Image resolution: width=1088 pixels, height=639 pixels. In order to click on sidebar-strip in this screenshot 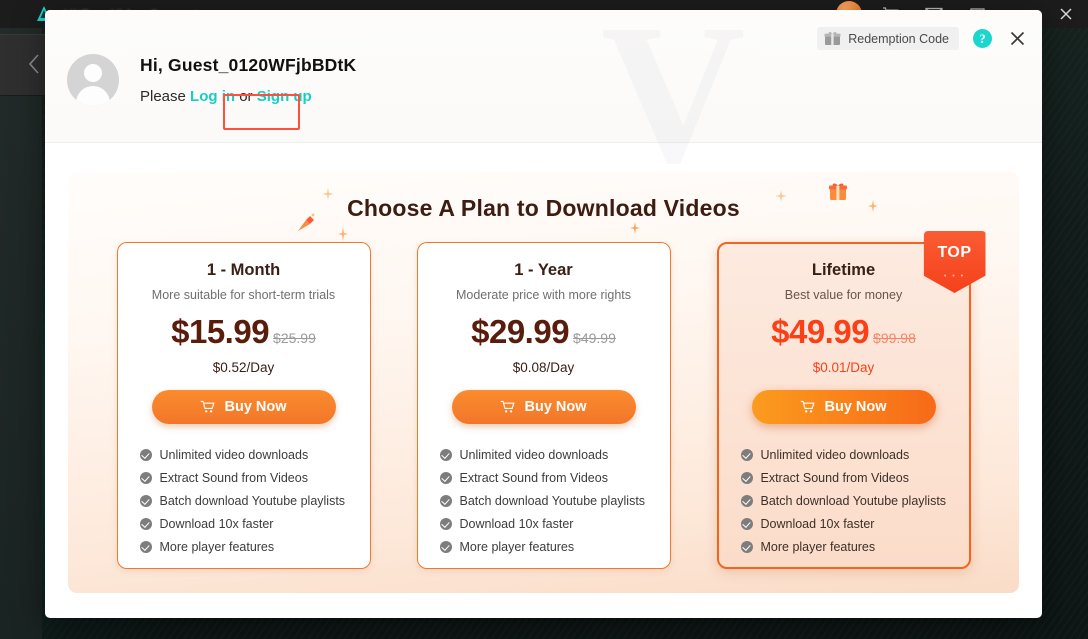, I will do `click(21, 333)`.